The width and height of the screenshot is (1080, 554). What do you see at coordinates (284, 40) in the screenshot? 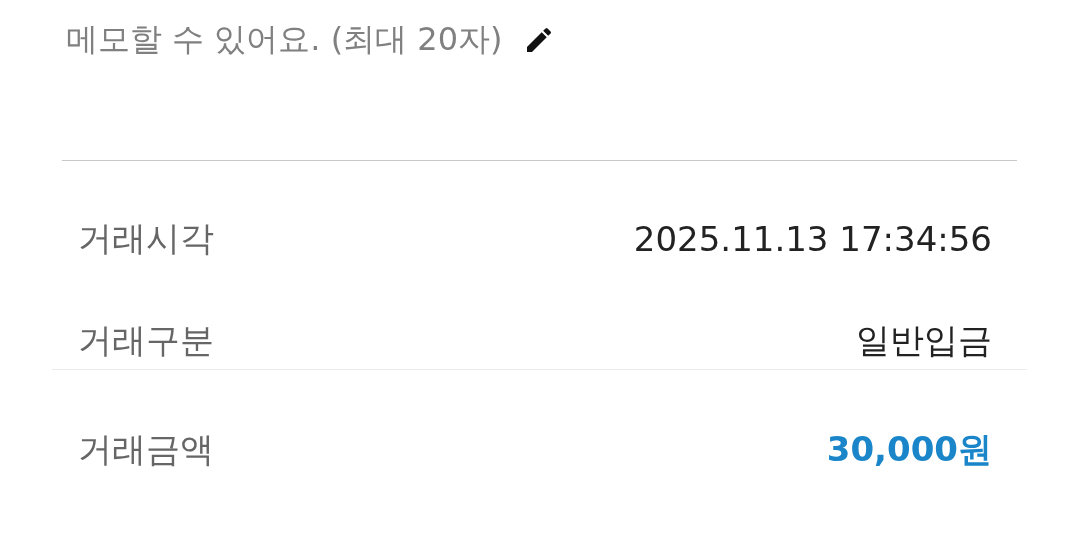
I see `memo-placeholder: 메모할 수 있어요. (최대 20자)` at bounding box center [284, 40].